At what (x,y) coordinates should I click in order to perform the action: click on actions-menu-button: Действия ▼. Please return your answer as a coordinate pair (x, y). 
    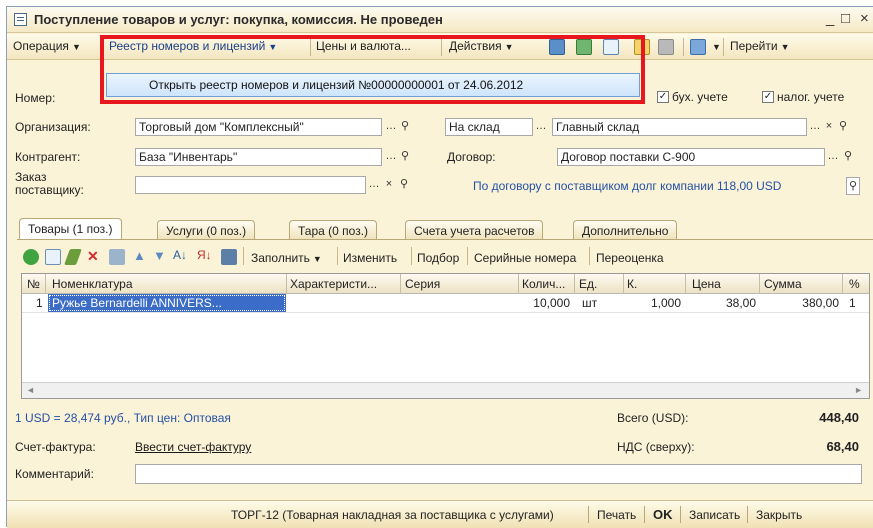
    Looking at the image, I should click on (481, 46).